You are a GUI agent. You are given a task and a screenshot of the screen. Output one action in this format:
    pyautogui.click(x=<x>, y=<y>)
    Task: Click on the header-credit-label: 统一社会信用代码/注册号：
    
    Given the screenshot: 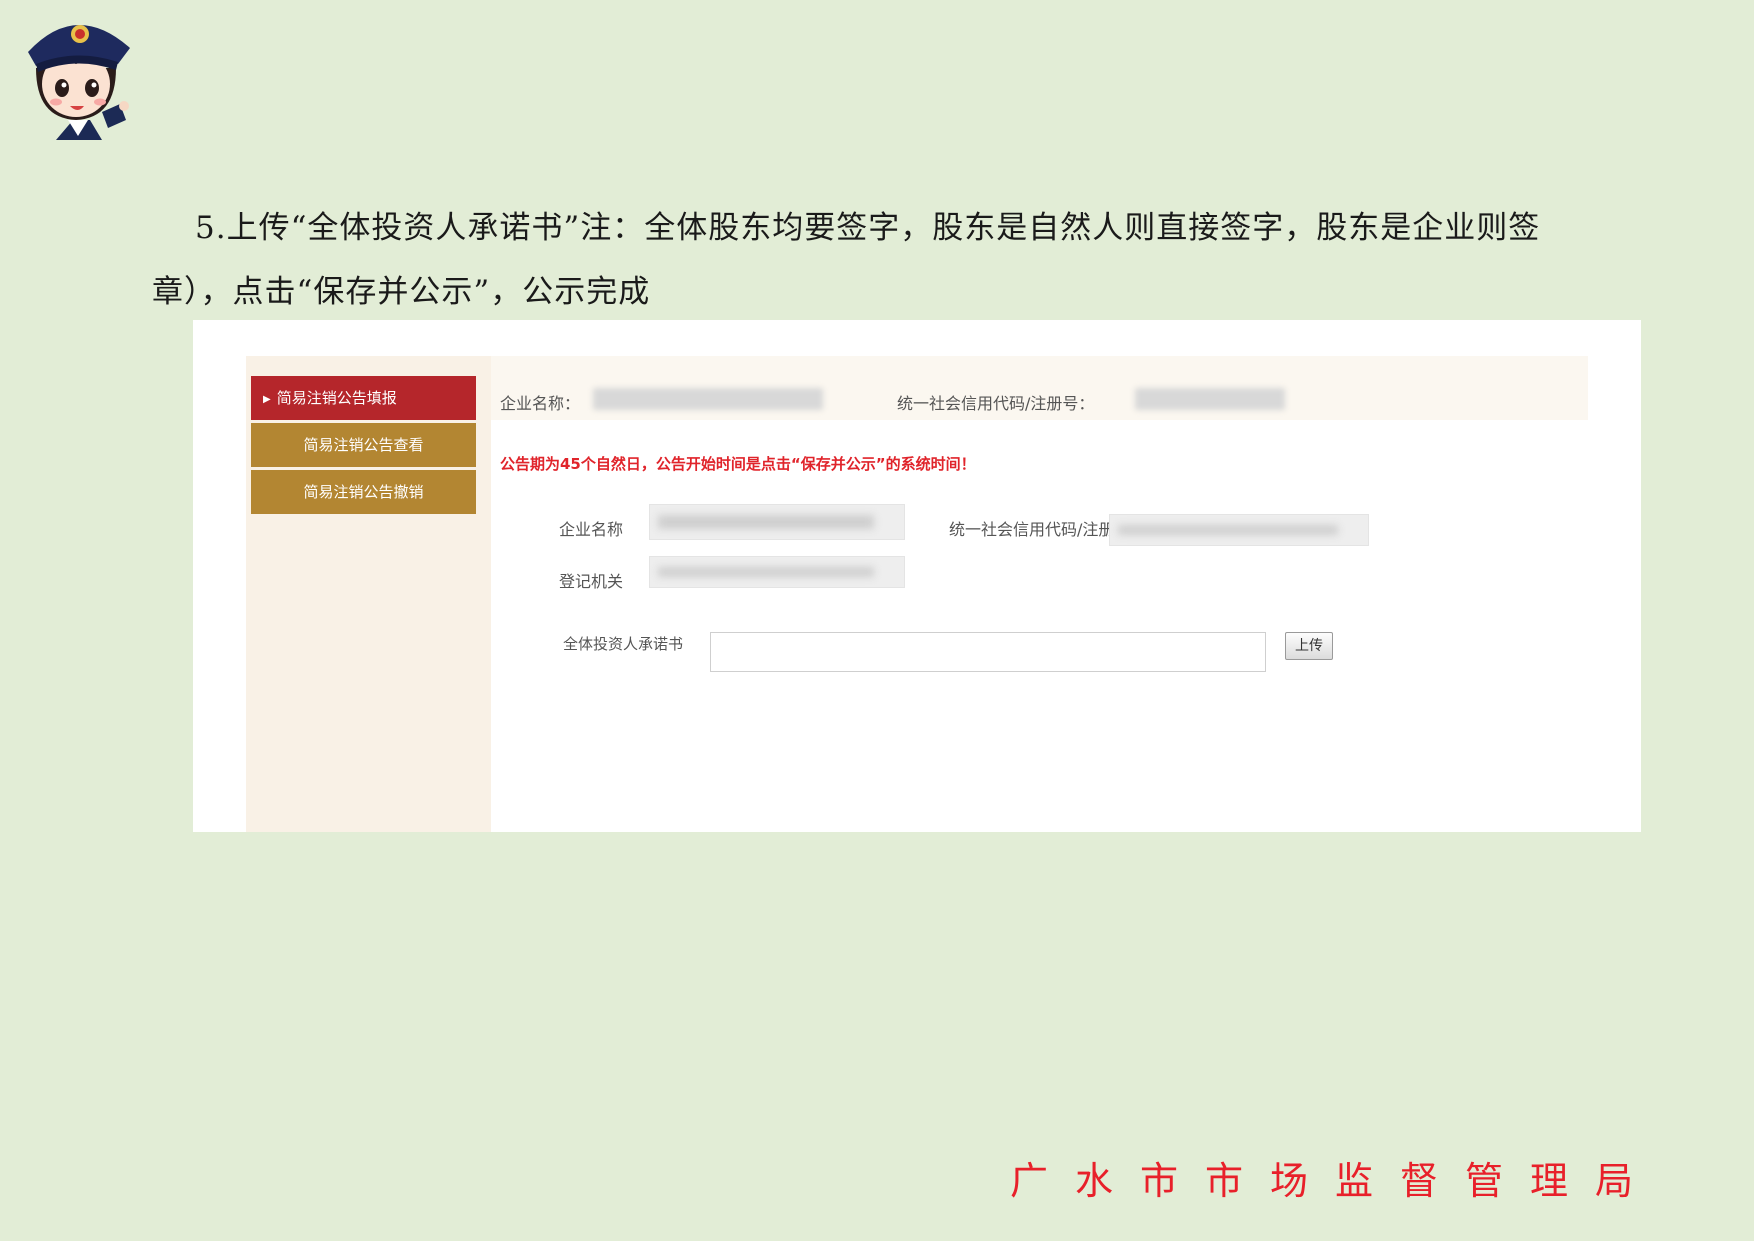 What is the action you would take?
    pyautogui.click(x=996, y=403)
    